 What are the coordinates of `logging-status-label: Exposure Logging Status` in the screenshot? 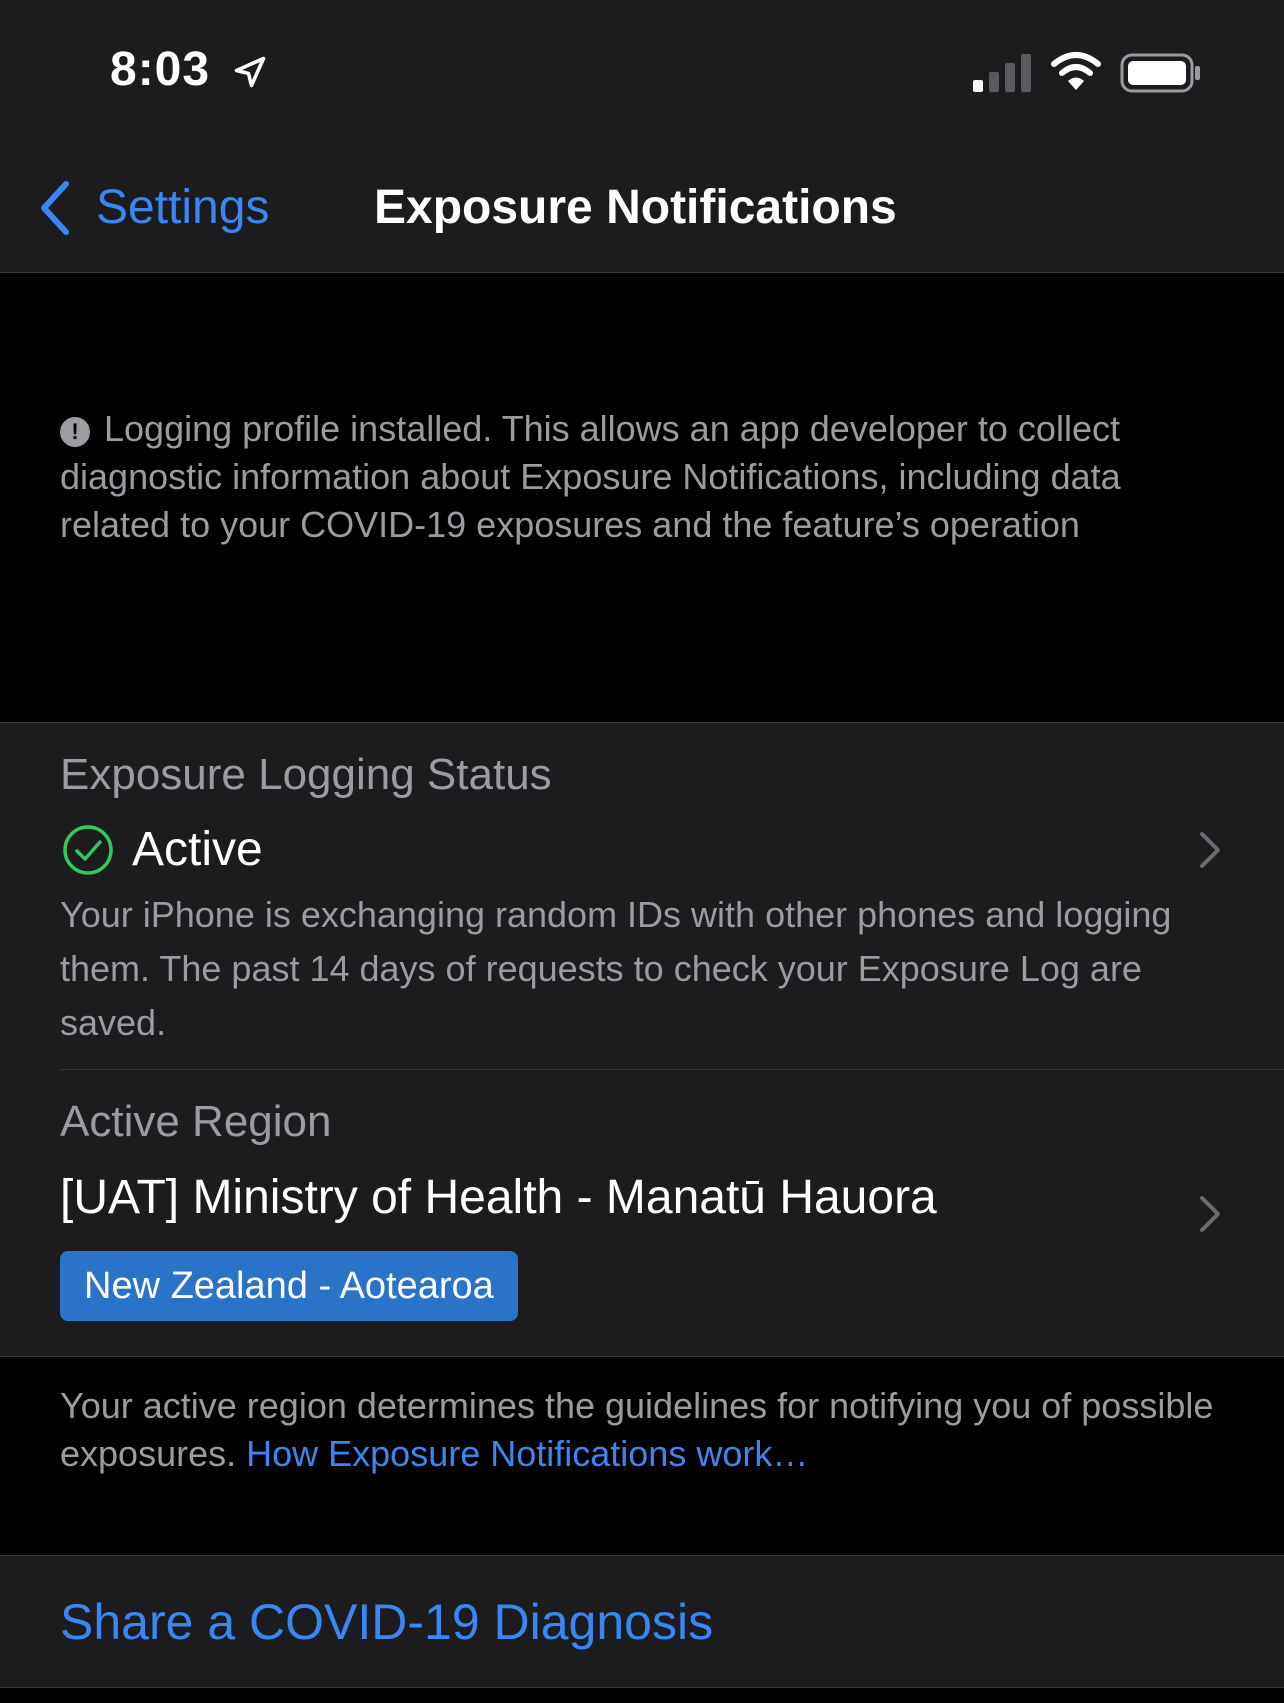 It's located at (306, 774).